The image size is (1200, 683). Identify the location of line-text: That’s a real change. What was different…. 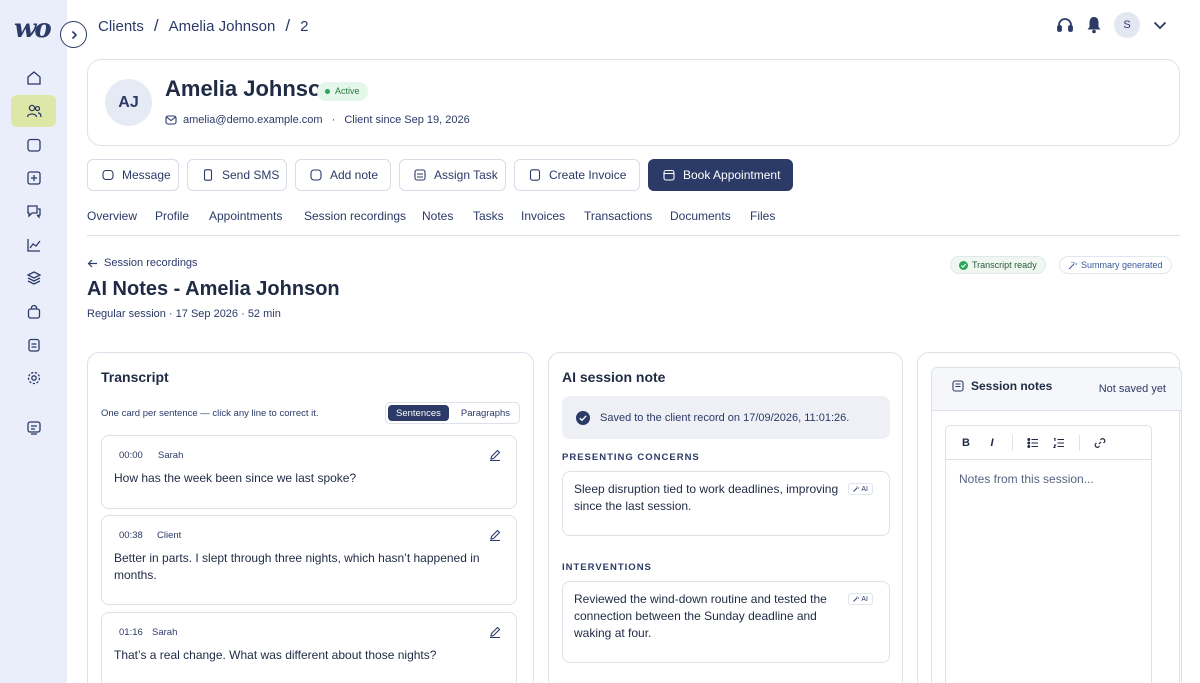
(275, 655).